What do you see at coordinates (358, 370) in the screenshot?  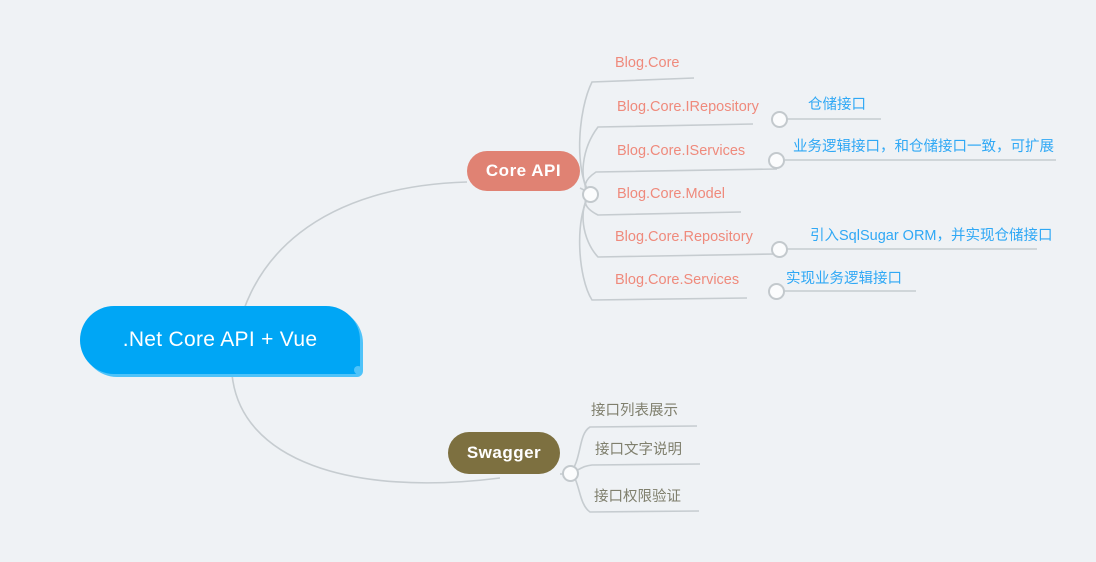 I see `root-node-anchor-dot` at bounding box center [358, 370].